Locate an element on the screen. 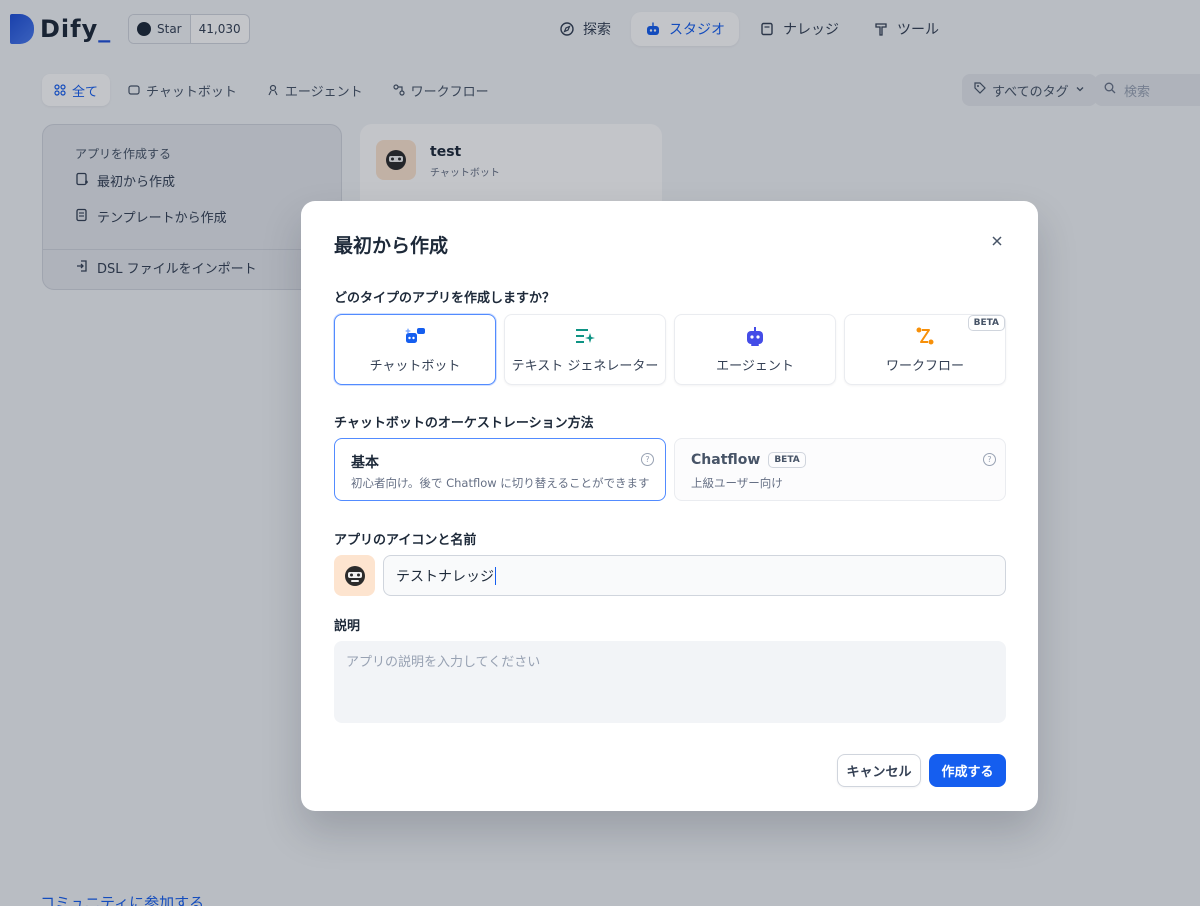 This screenshot has height=906, width=1200. type-agent-label: エージェント is located at coordinates (755, 366).